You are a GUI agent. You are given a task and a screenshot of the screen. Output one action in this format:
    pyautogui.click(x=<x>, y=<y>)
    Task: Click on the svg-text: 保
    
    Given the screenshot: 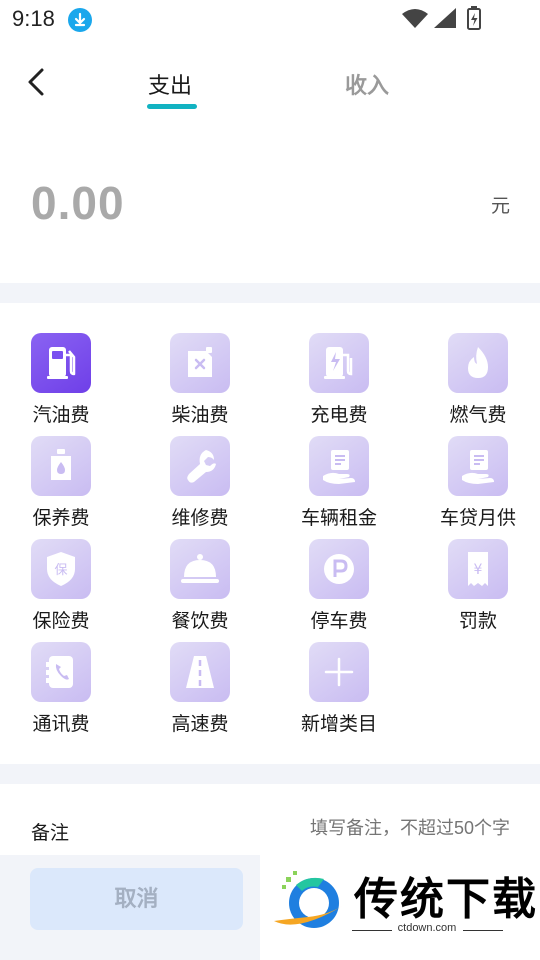 What is the action you would take?
    pyautogui.click(x=60, y=570)
    